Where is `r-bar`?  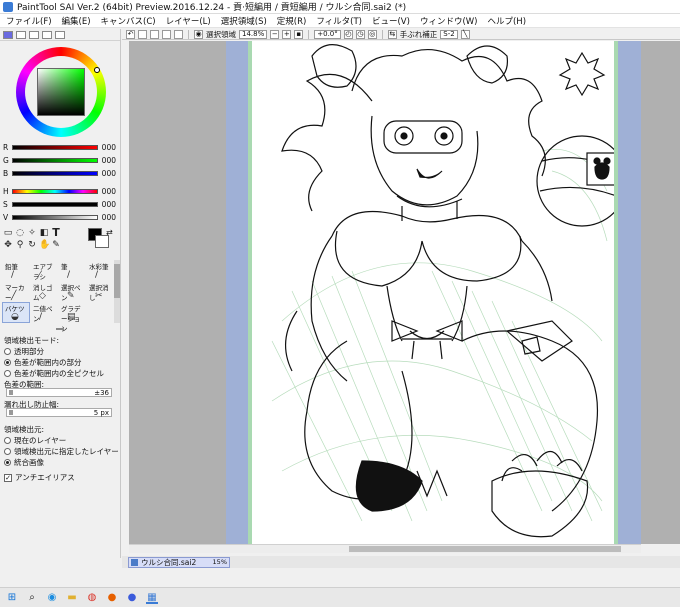 r-bar is located at coordinates (55, 147).